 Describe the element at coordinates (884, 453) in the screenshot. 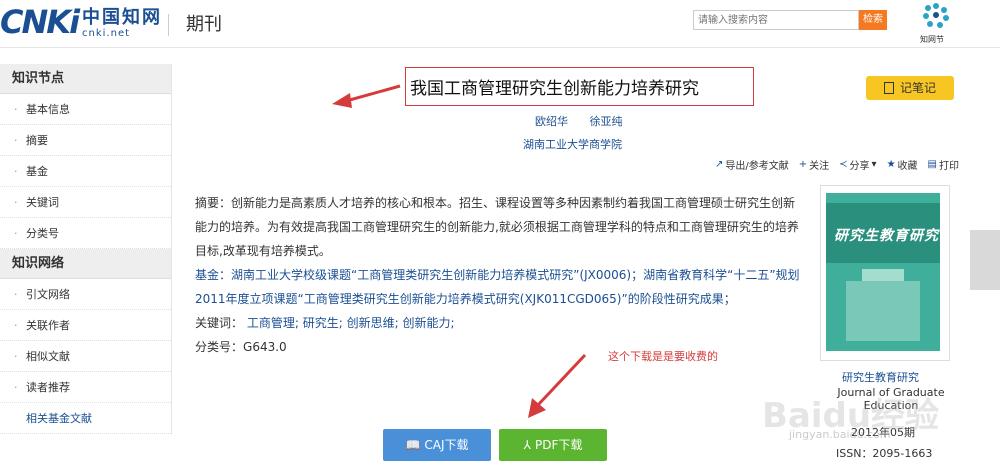

I see `journal-issn: ISSN：2095-1663` at that location.